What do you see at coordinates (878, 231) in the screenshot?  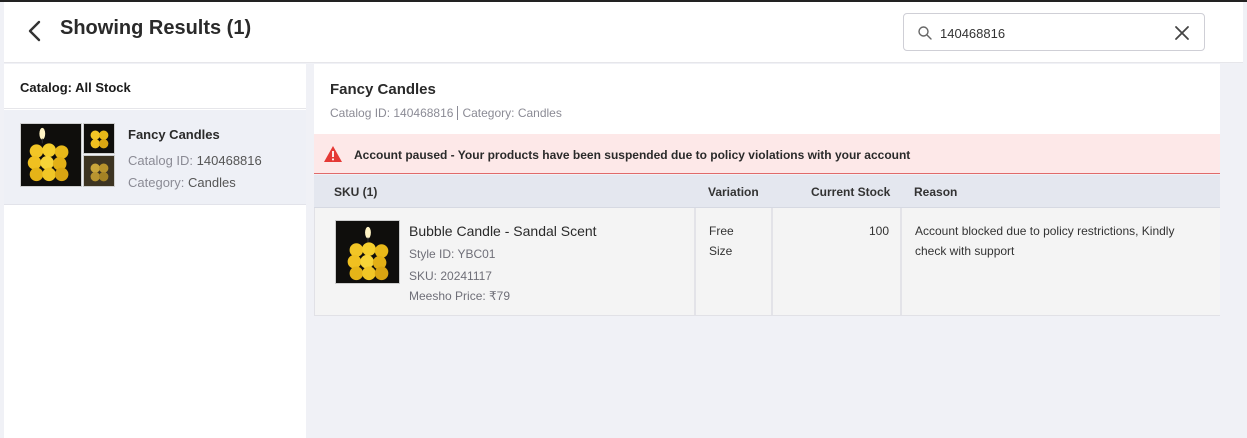 I see `stock-cell: 100` at bounding box center [878, 231].